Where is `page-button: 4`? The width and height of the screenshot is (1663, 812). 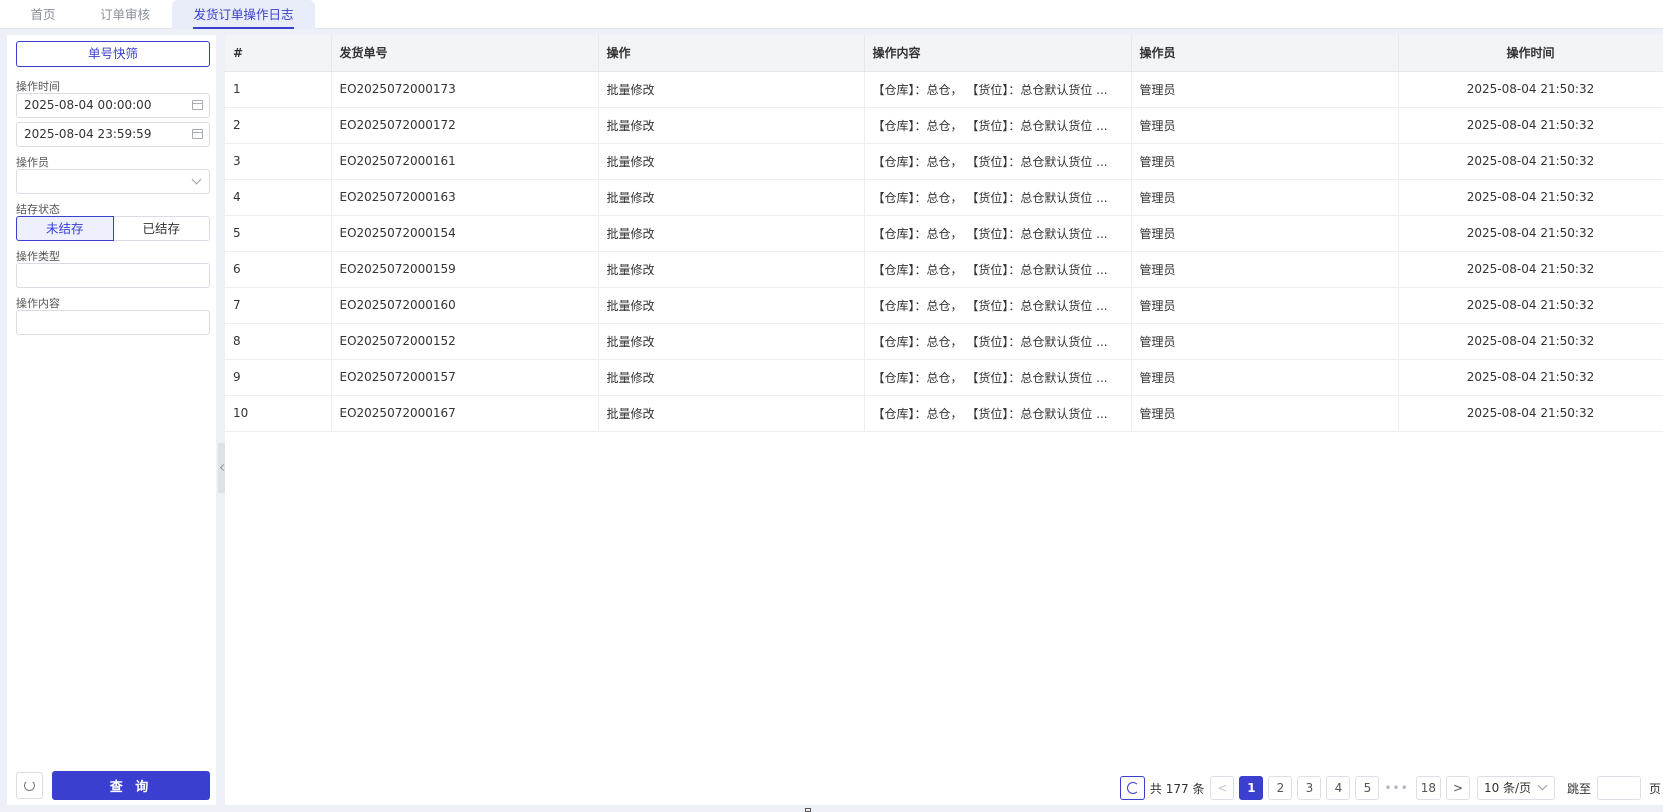
page-button: 4 is located at coordinates (1338, 788).